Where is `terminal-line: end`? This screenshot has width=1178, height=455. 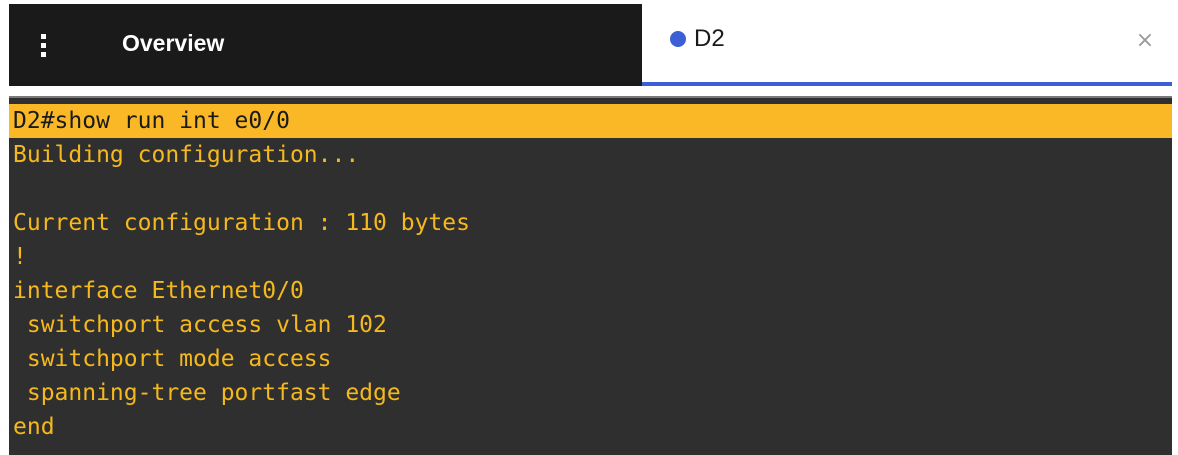 terminal-line: end is located at coordinates (34, 427).